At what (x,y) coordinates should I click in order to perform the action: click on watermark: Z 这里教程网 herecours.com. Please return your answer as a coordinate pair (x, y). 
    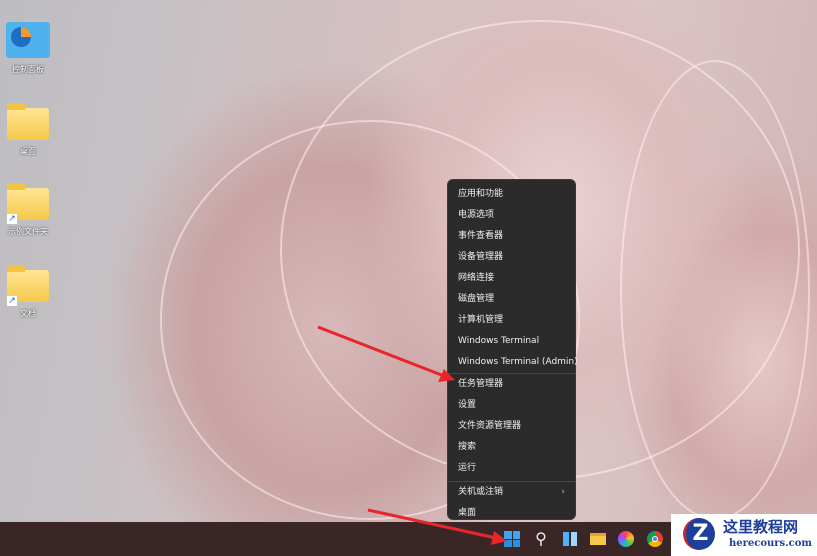
    Looking at the image, I should click on (744, 535).